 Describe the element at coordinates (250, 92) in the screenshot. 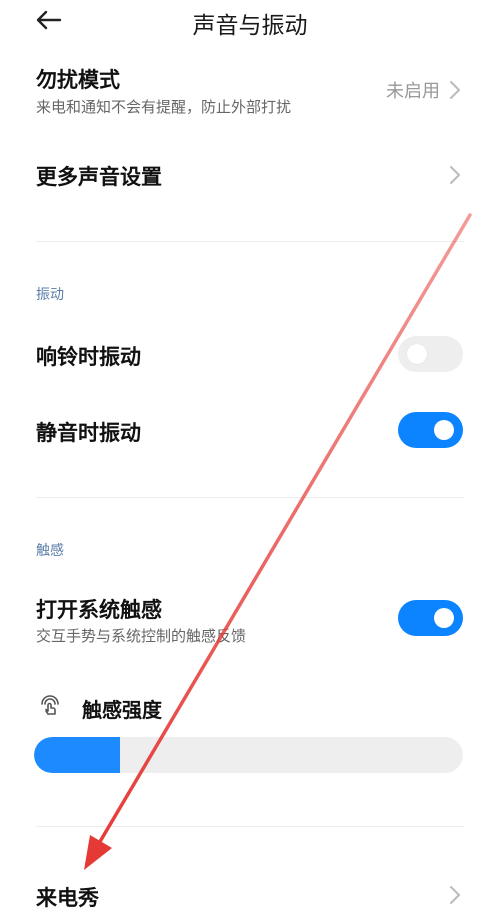

I see `dnd-row: 勿扰模式 来电和通知不会有提醒，防止外部打扰 未启用` at that location.